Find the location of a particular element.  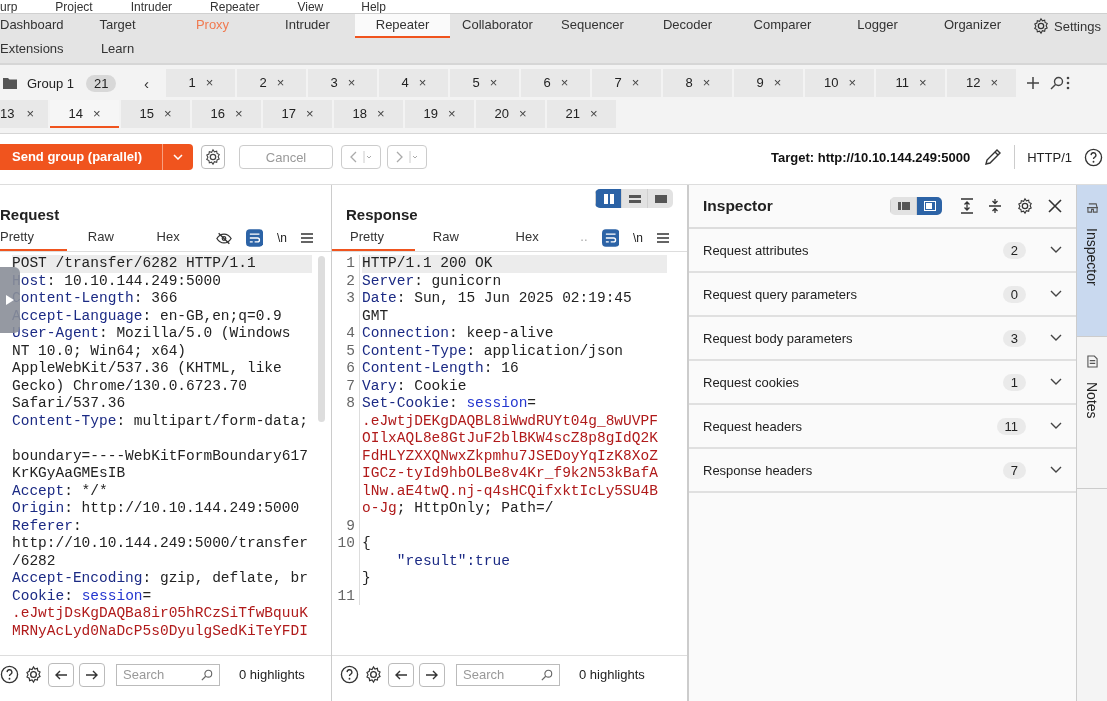

nav-tab: Repeater is located at coordinates (402, 26).